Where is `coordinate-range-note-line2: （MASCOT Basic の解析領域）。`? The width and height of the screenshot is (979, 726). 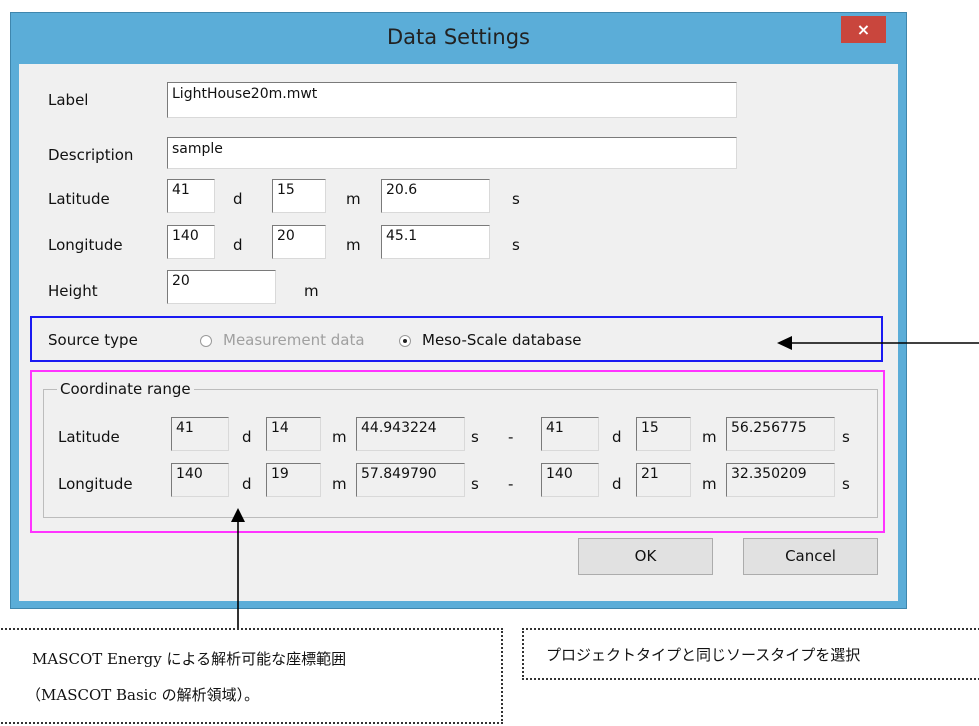 coordinate-range-note-line2: （MASCOT Basic の解析領域）。 is located at coordinates (143, 695).